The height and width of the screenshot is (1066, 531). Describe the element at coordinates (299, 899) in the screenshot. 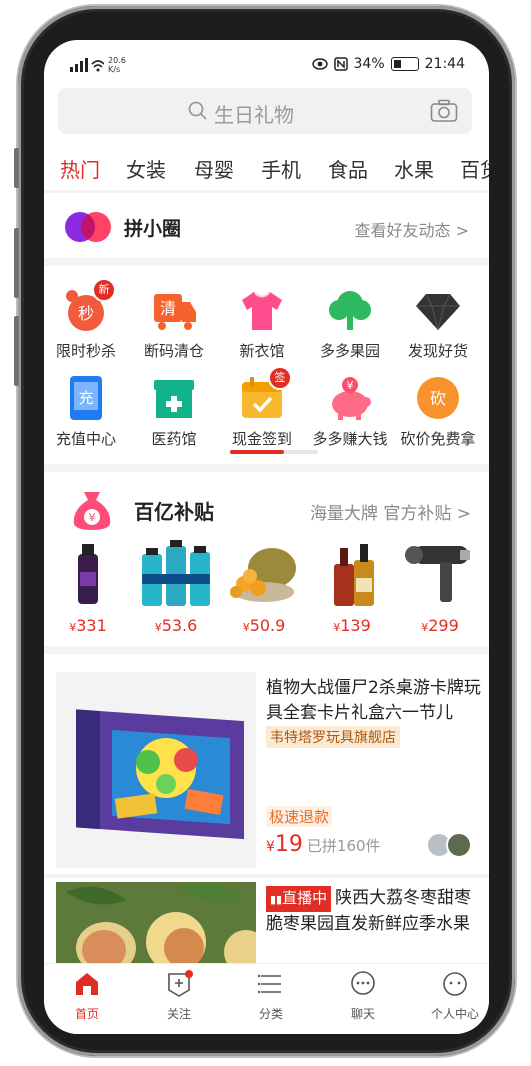

I see `live-tag: ▮▮直播中` at that location.